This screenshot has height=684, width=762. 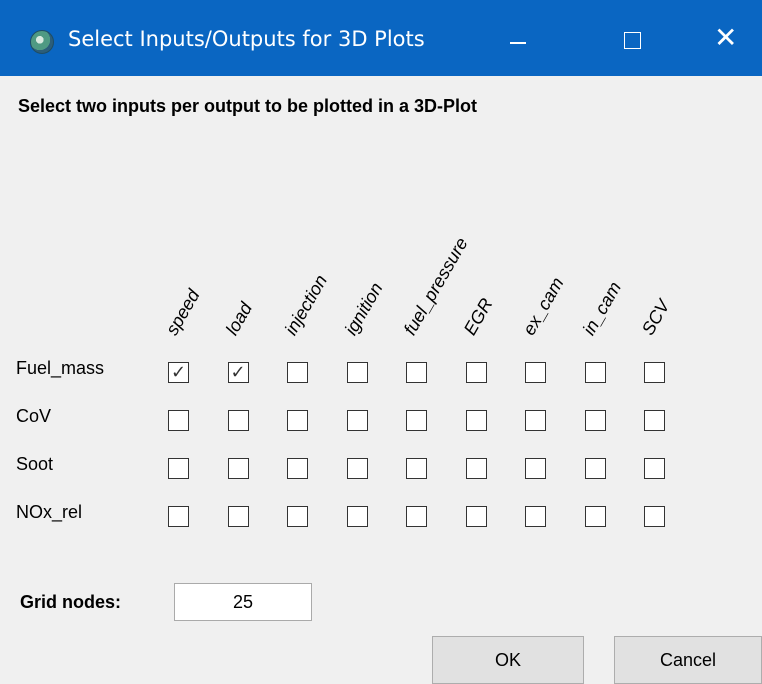 I want to click on grid-nodes-label: Grid nodes:, so click(x=71, y=602).